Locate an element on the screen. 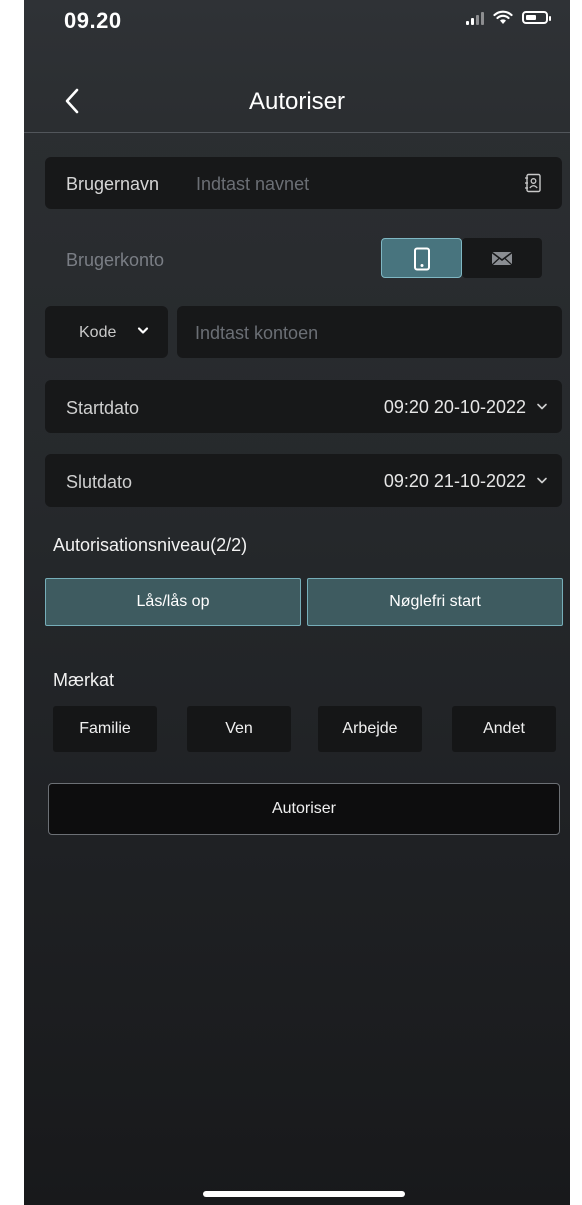 The height and width of the screenshot is (1205, 582). account-placeholder: Indtast kontoen is located at coordinates (257, 333).